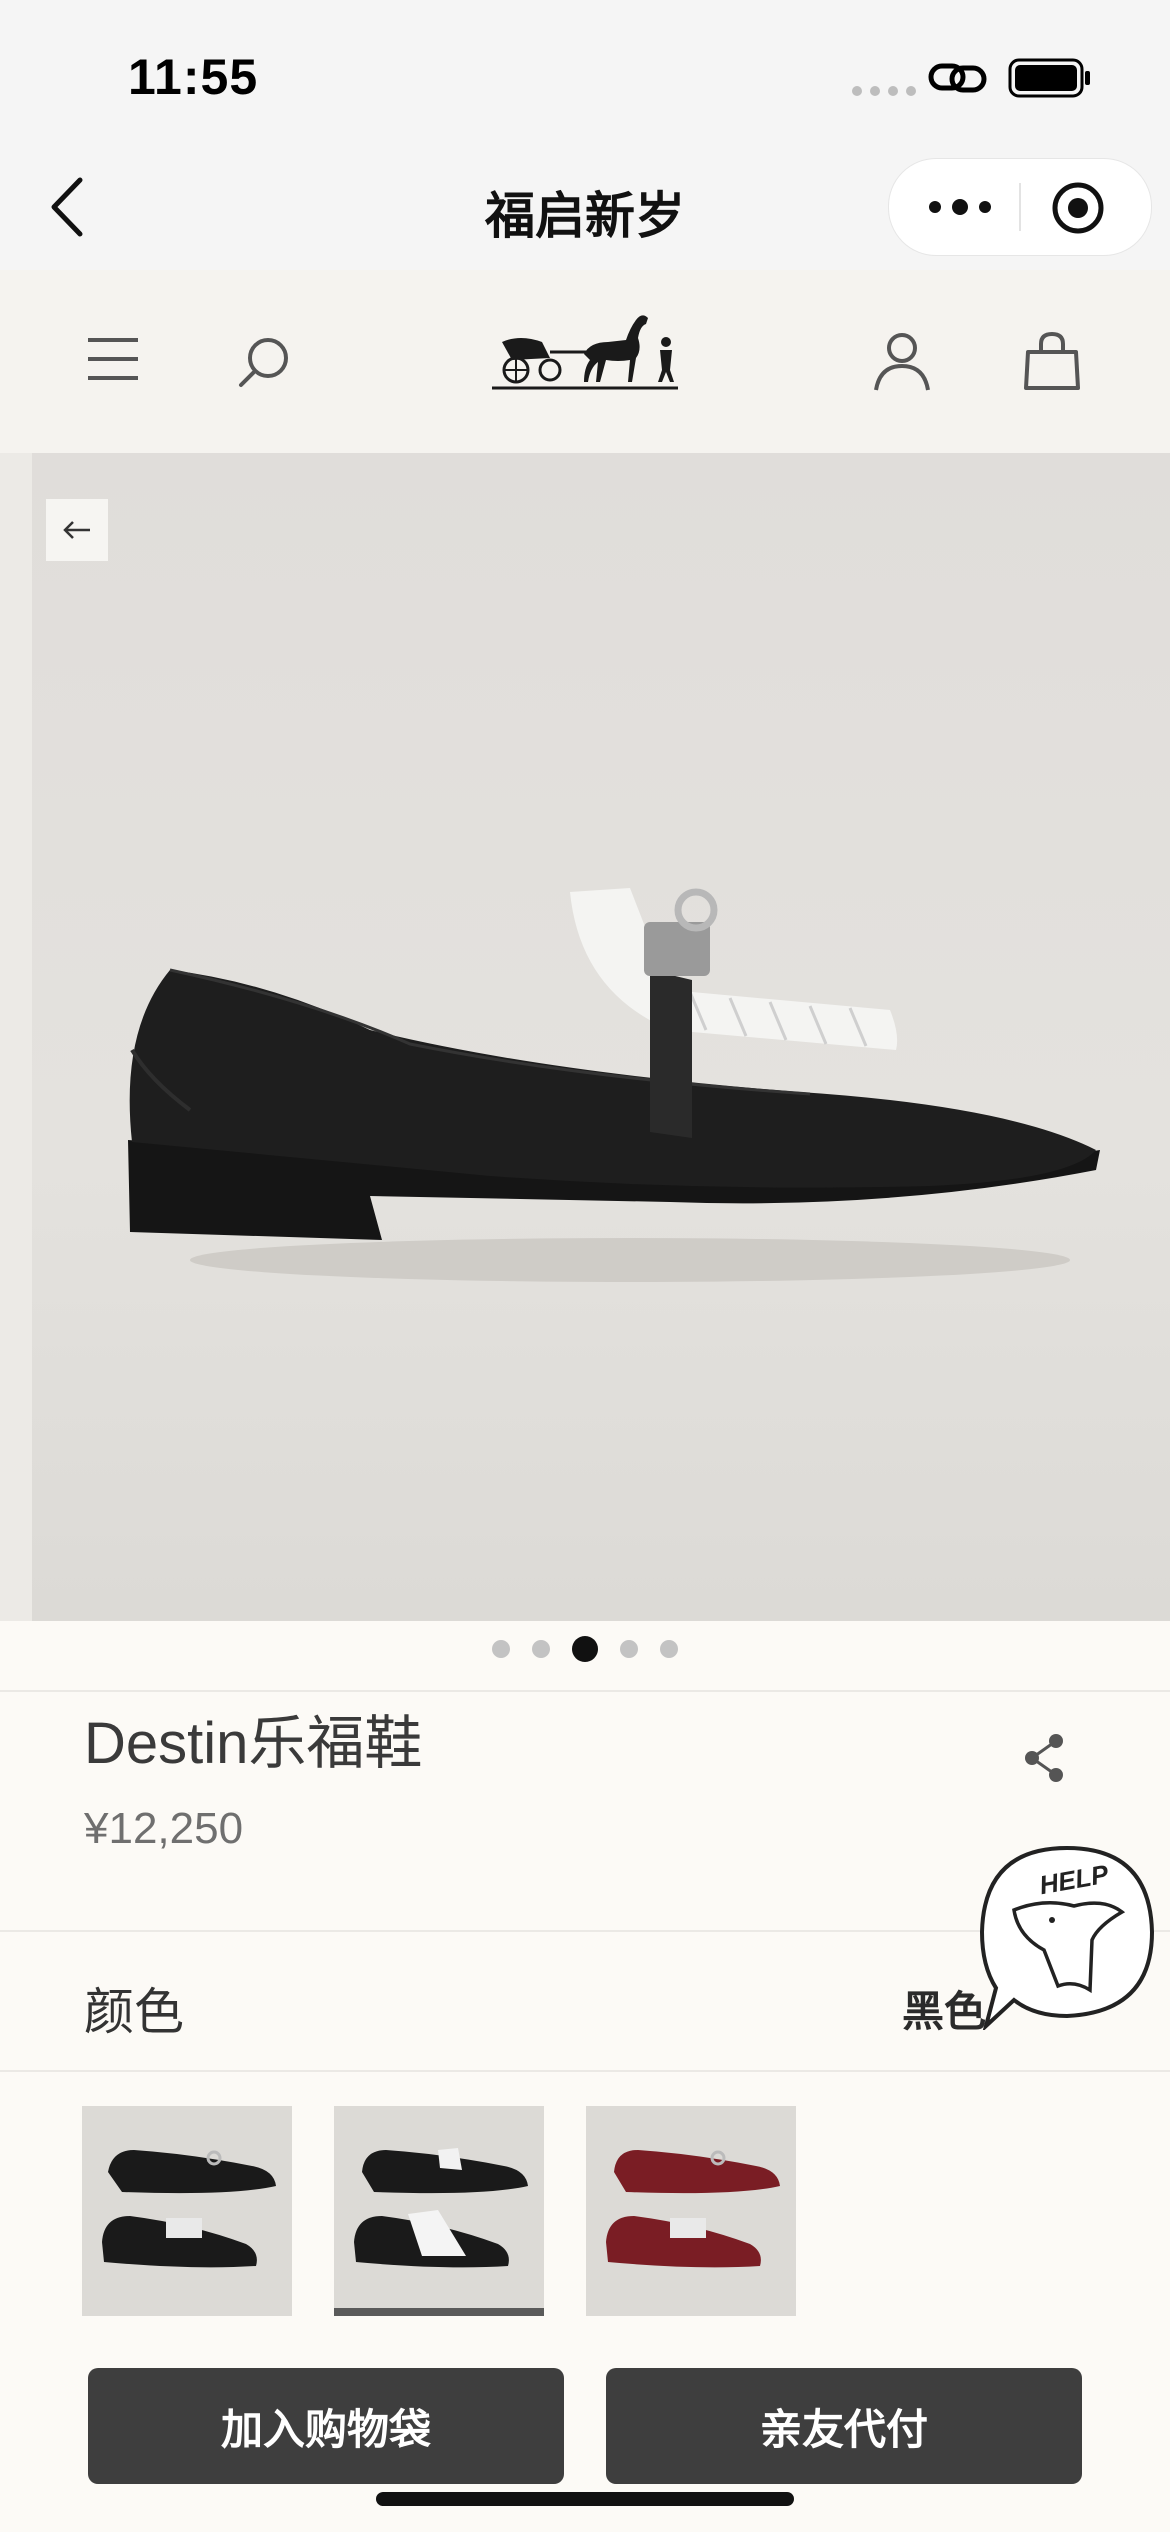 The width and height of the screenshot is (1170, 2532). Describe the element at coordinates (1049, 78) in the screenshot. I see `battery-icon` at that location.